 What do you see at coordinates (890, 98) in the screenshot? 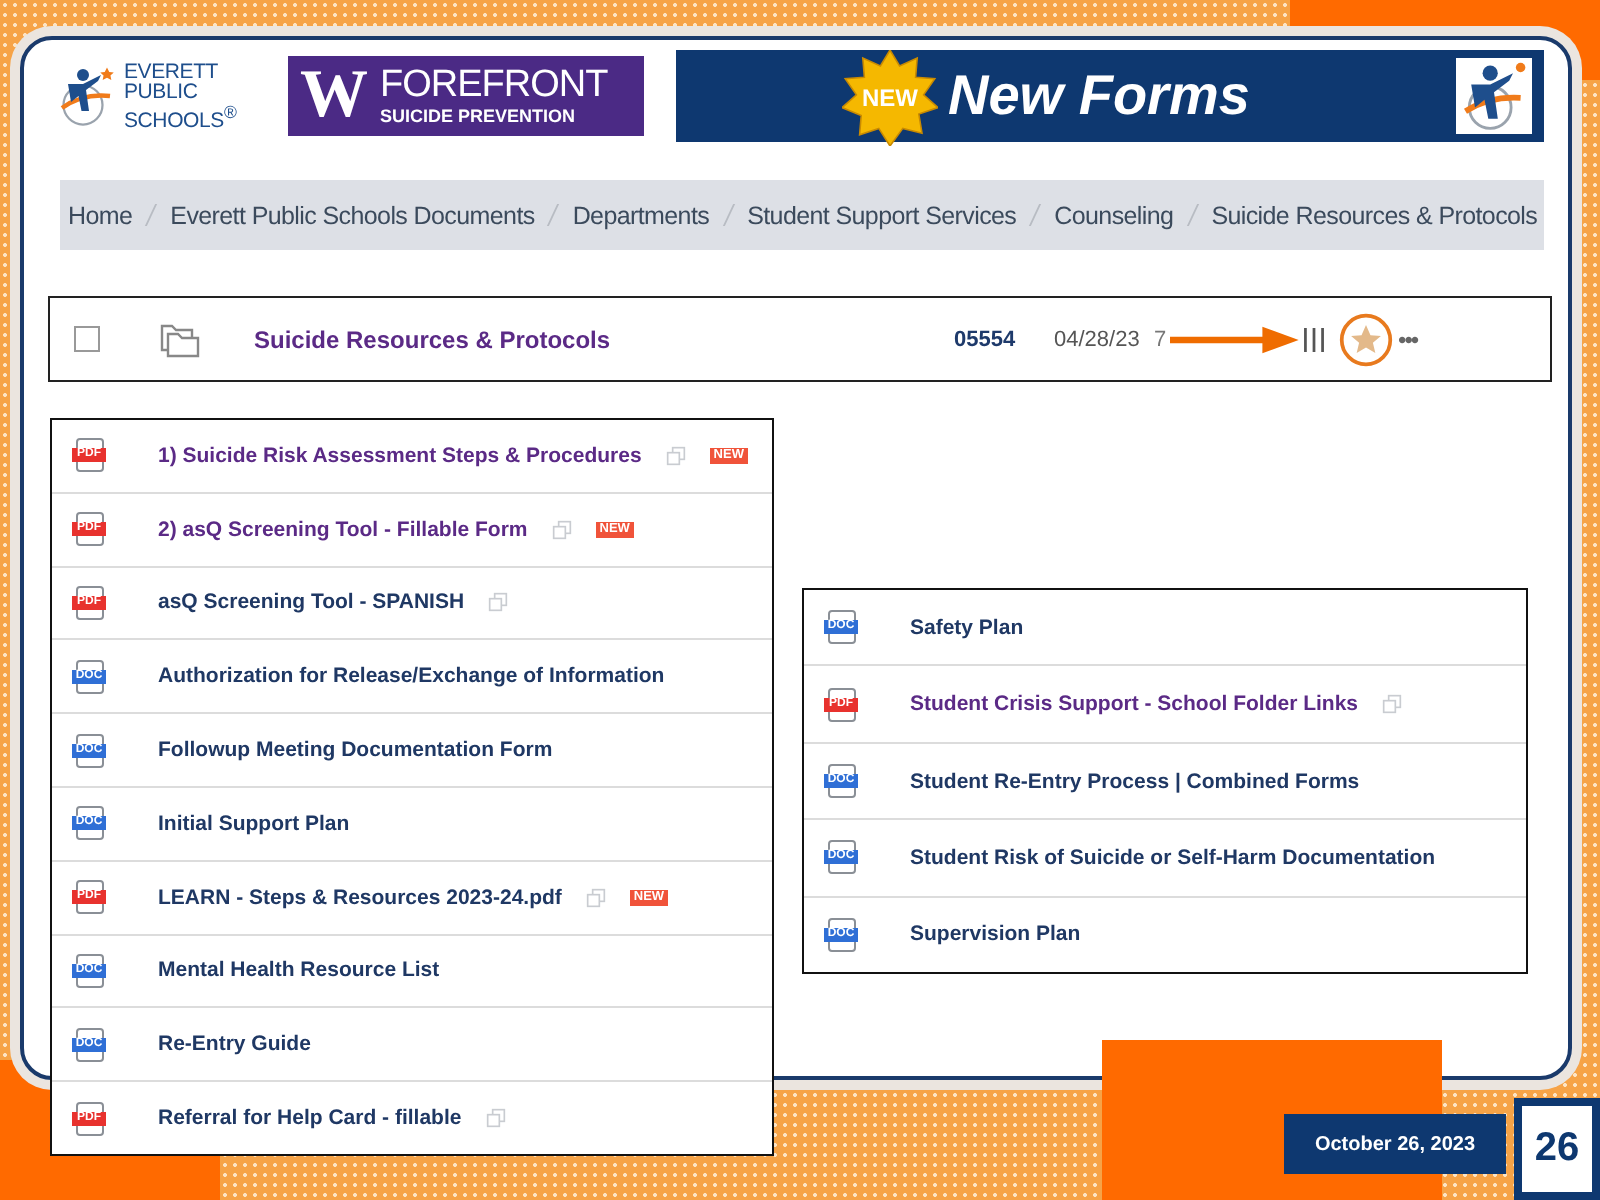
I see `new-badge: NEW` at bounding box center [890, 98].